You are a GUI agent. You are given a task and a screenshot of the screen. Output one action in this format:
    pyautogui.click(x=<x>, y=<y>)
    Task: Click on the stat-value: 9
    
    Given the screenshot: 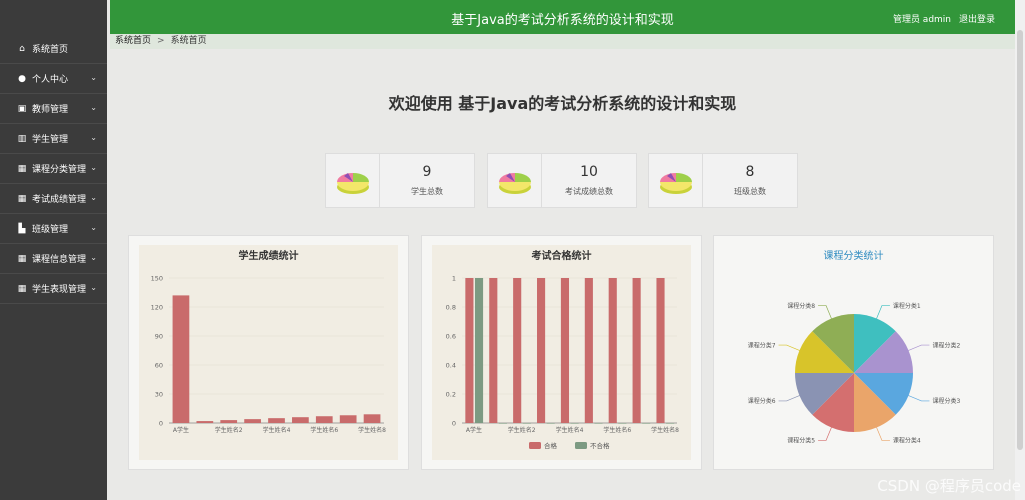 What is the action you would take?
    pyautogui.click(x=427, y=172)
    